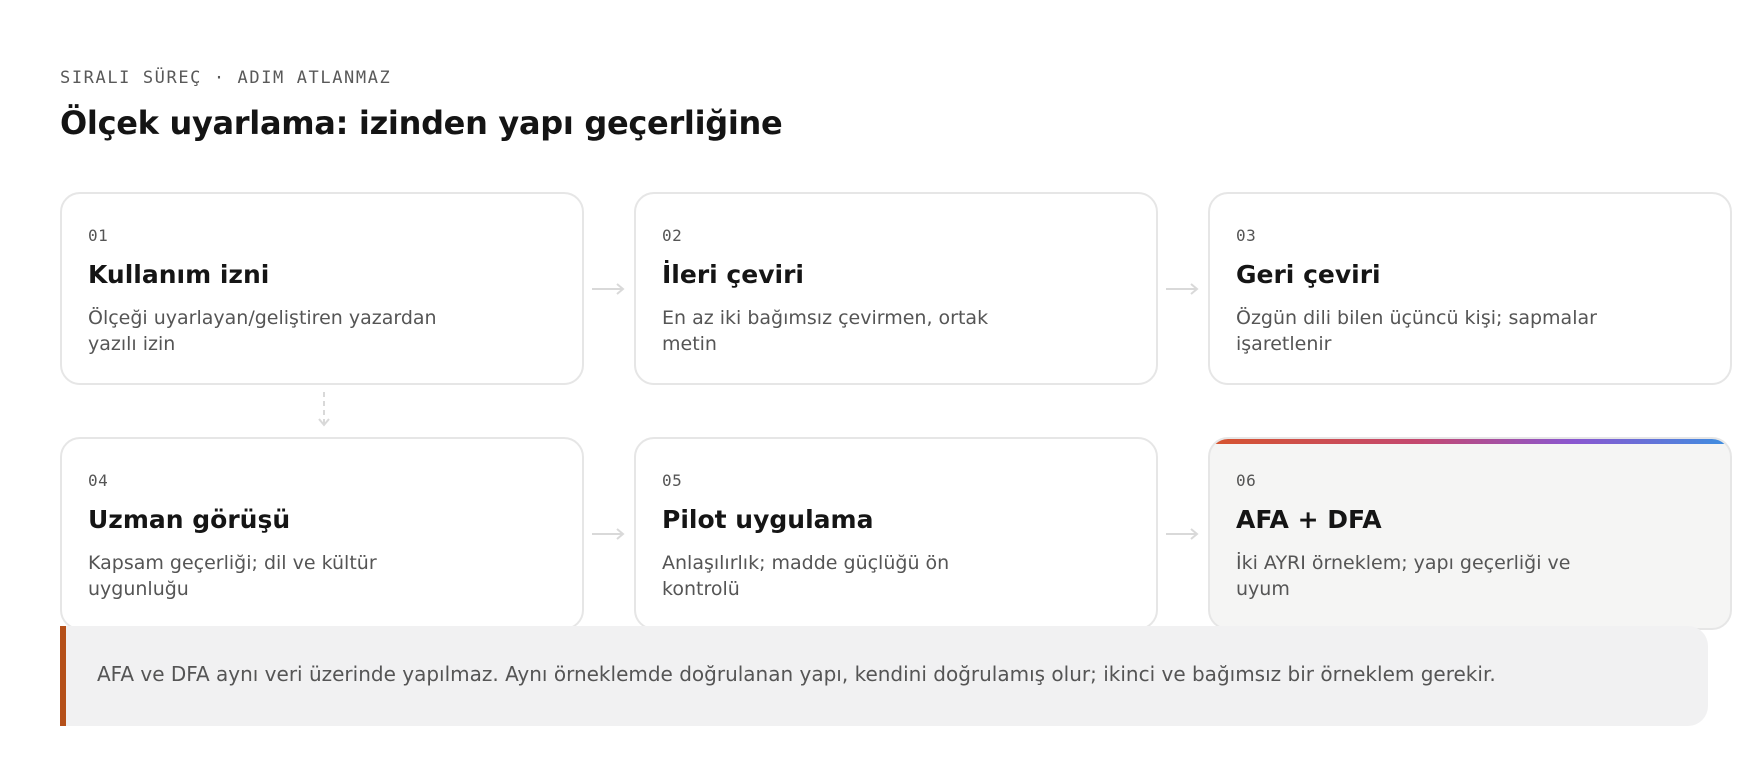 Image resolution: width=1760 pixels, height=760 pixels. Describe the element at coordinates (98, 480) in the screenshot. I see `step-number: 04` at that location.